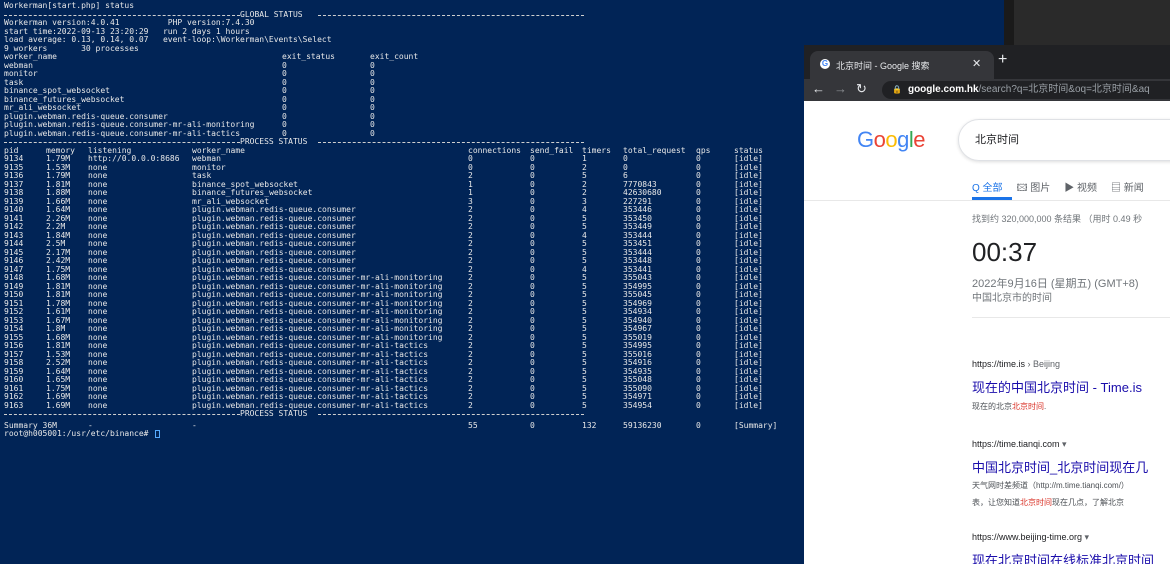 The image size is (1170, 564). Describe the element at coordinates (891, 140) in the screenshot. I see `google-logo: Google` at that location.